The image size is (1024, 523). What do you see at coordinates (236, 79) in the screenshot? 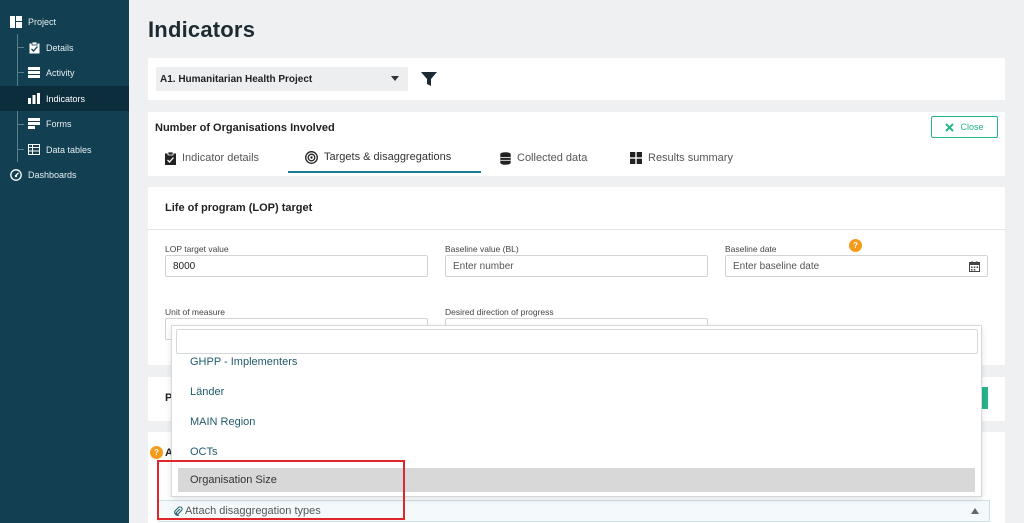
I see `project-select-value: A1. Humanitarian Health Project` at bounding box center [236, 79].